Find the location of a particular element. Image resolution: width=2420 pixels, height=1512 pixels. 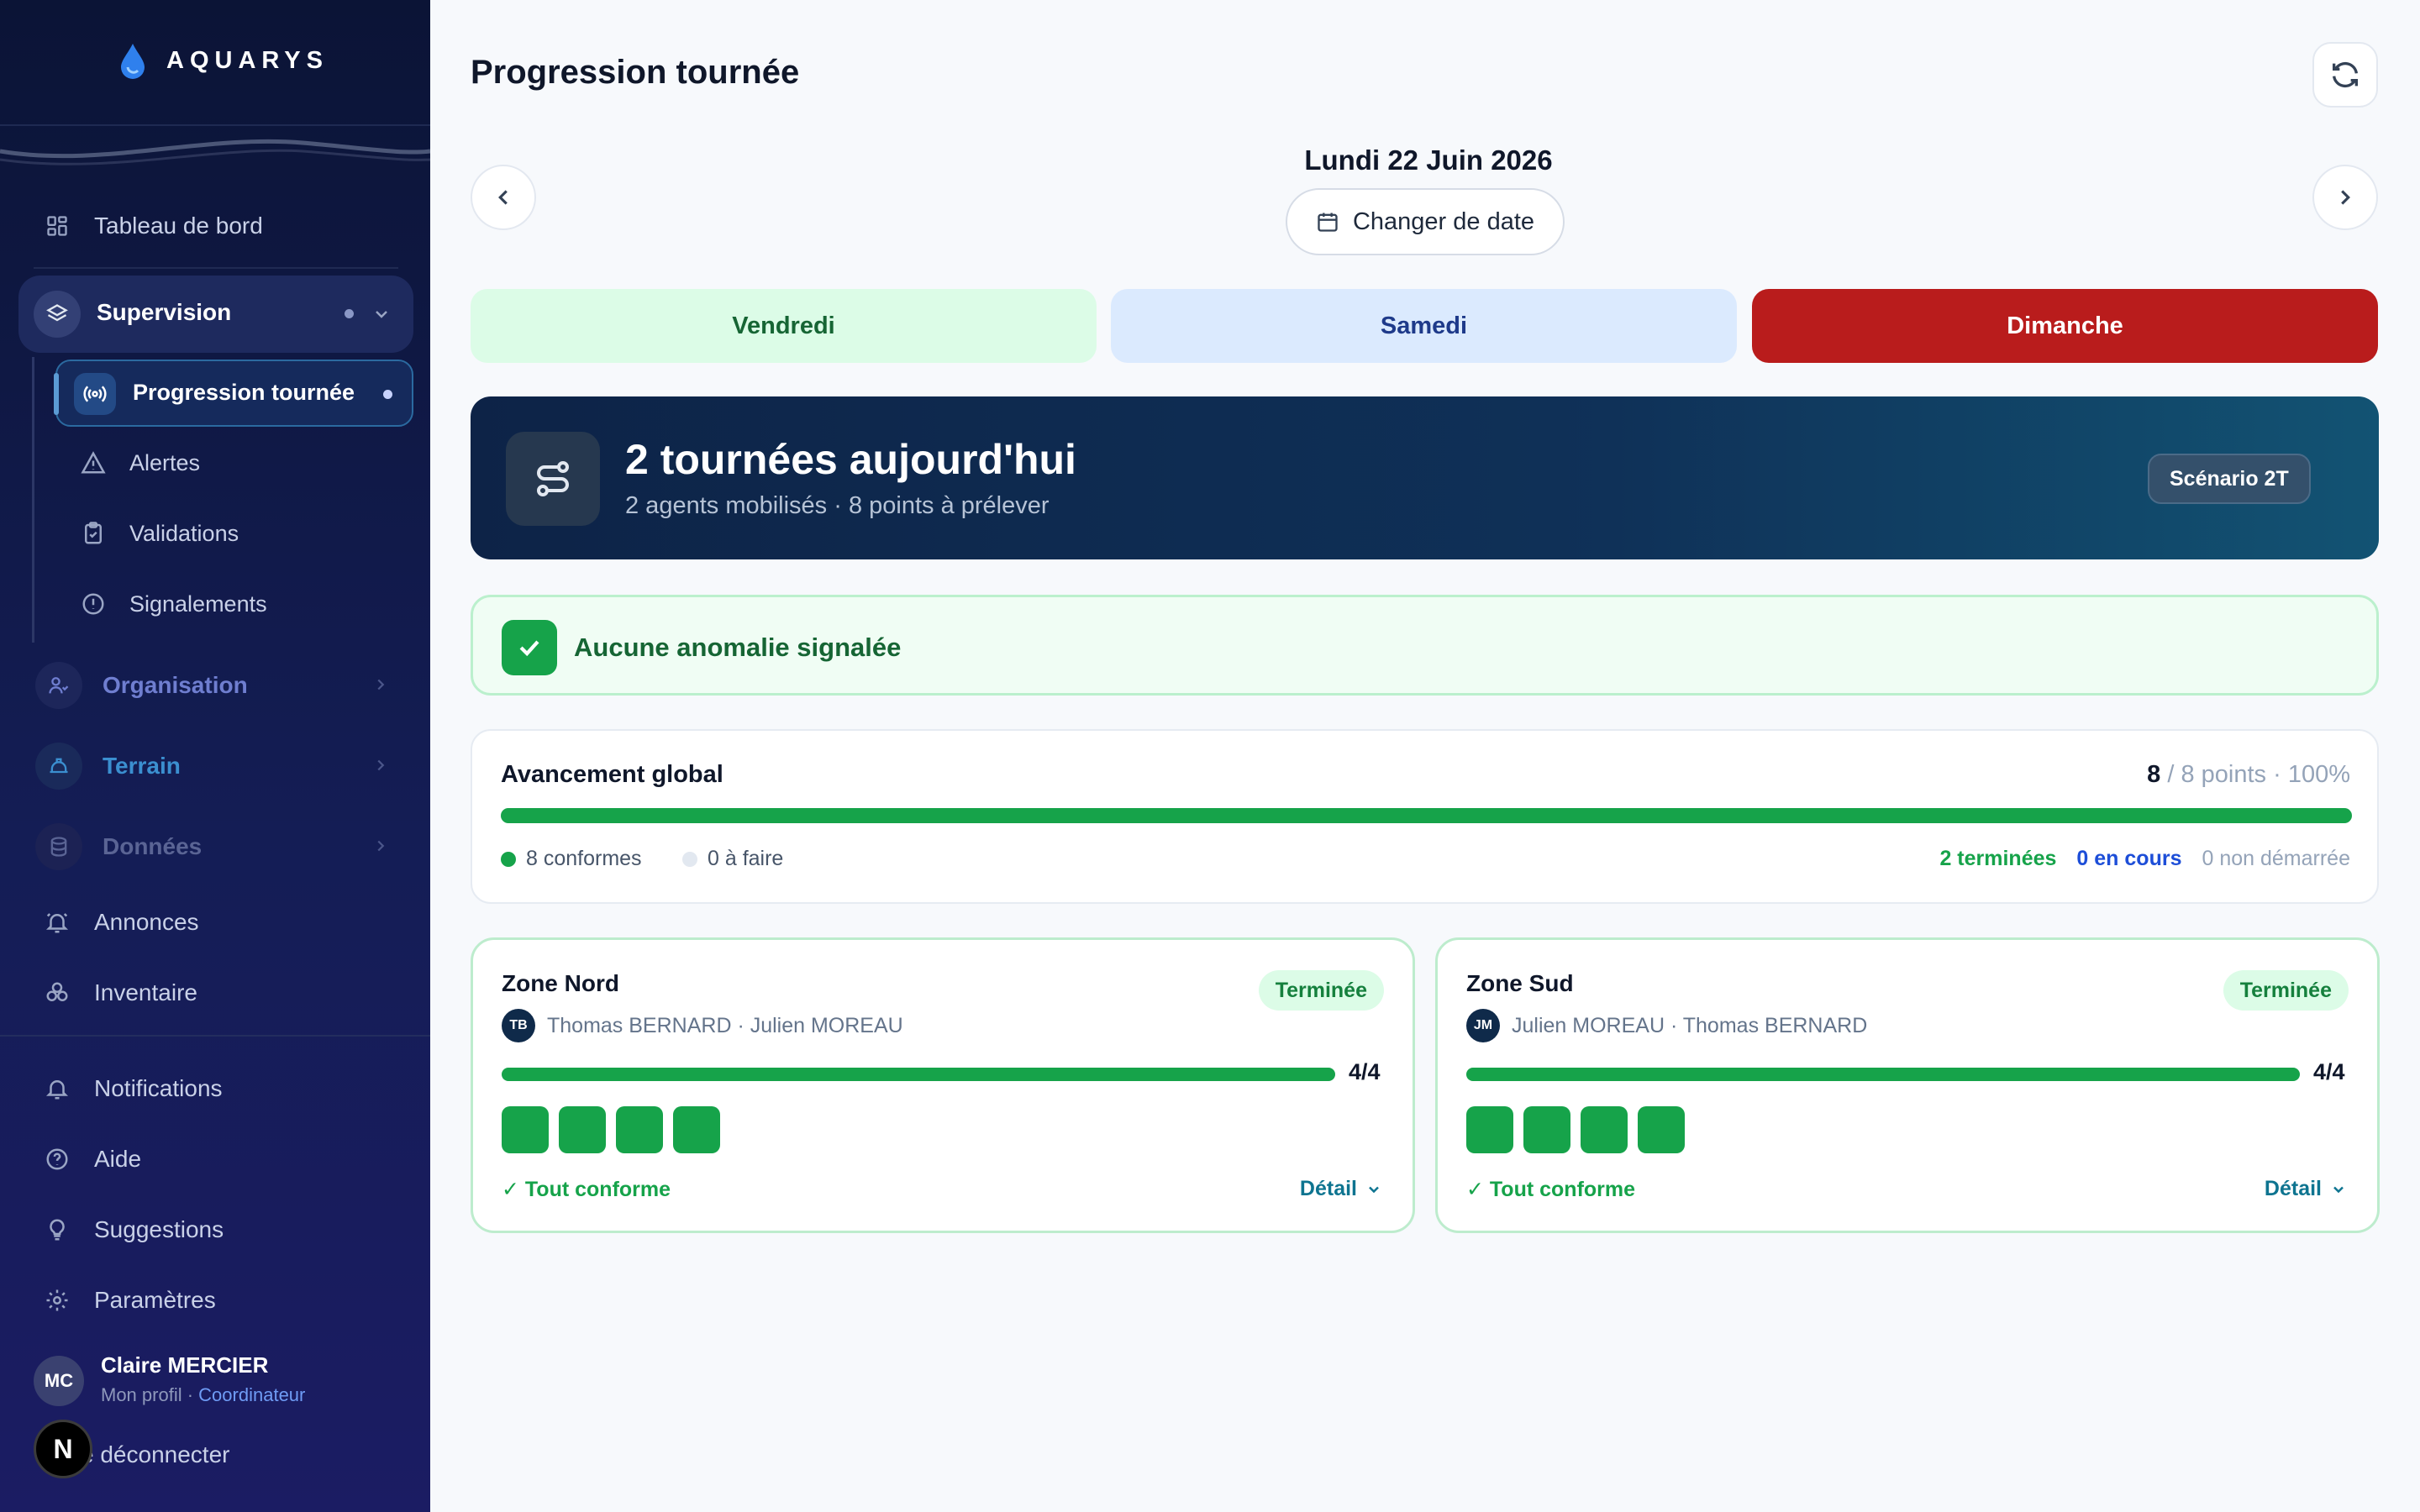

sidebar-item-label: Alertes is located at coordinates (165, 462).